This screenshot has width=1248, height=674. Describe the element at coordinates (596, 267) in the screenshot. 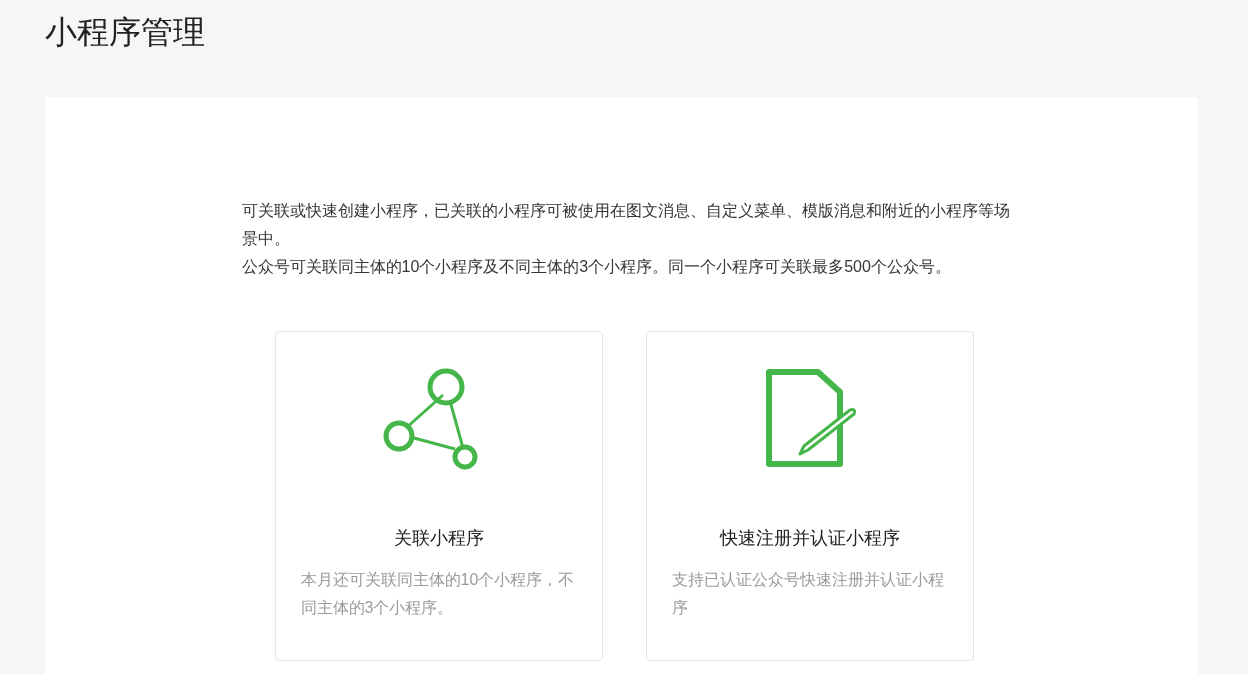

I see `intro-paragraph: 公众号可关联同主体的10个小程序及不同主体的3个小程序。同一个小程序可关联最多500个公众号。` at that location.